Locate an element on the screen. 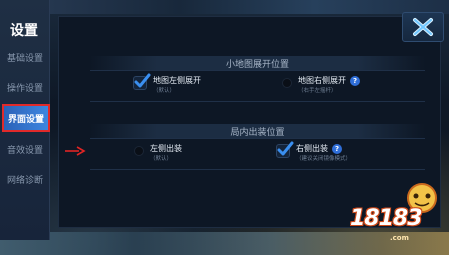 The height and width of the screenshot is (255, 449). equip-section-header: 局内出装位置 is located at coordinates (257, 131).